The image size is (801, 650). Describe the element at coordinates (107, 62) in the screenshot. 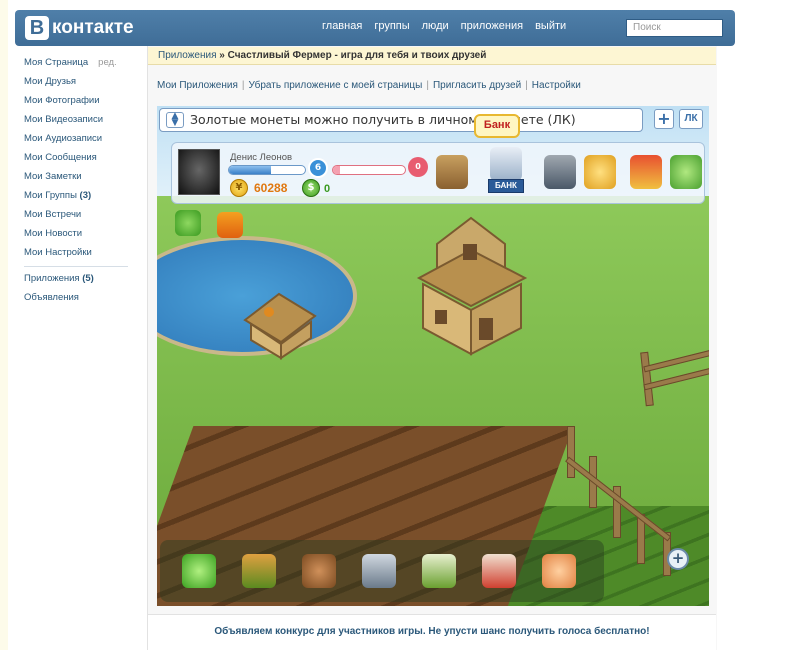

I see `edit-link: ред.` at that location.